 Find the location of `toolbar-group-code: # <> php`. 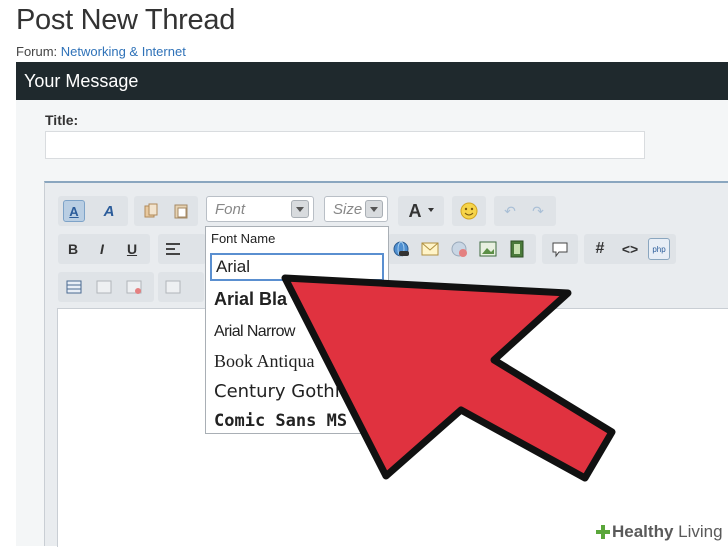

toolbar-group-code: # <> php is located at coordinates (630, 249).